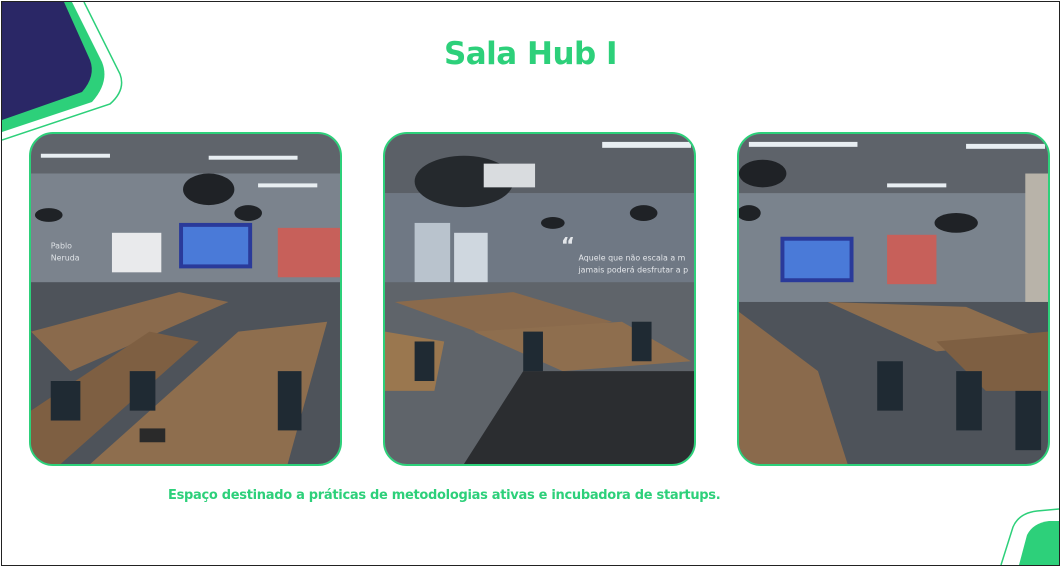  What do you see at coordinates (530, 54) in the screenshot?
I see `slide-title: Sala Hub I` at bounding box center [530, 54].